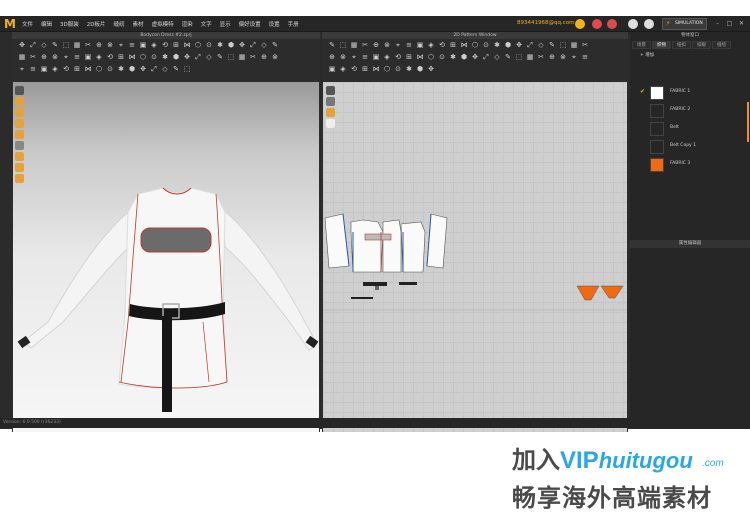 This screenshot has height=514, width=750. Describe the element at coordinates (647, 55) in the screenshot. I see `add-fabric-button: + 增加` at that location.